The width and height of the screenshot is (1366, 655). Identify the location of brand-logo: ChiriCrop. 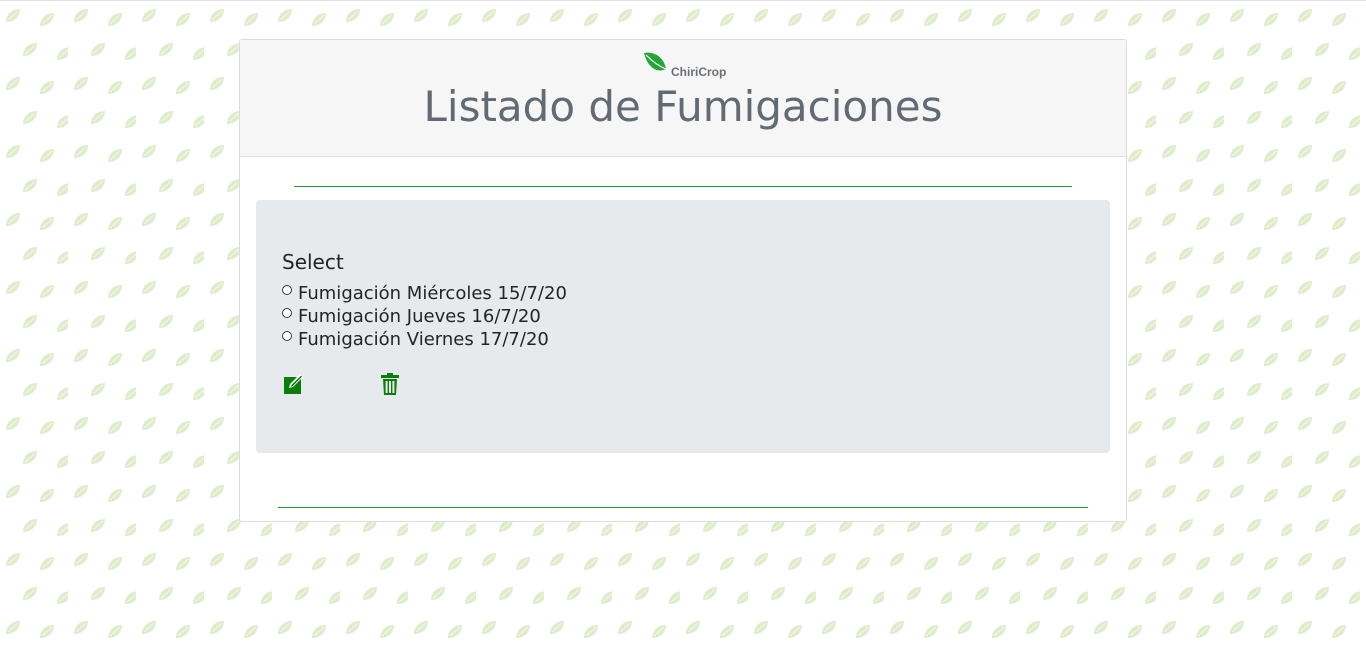
(687, 65).